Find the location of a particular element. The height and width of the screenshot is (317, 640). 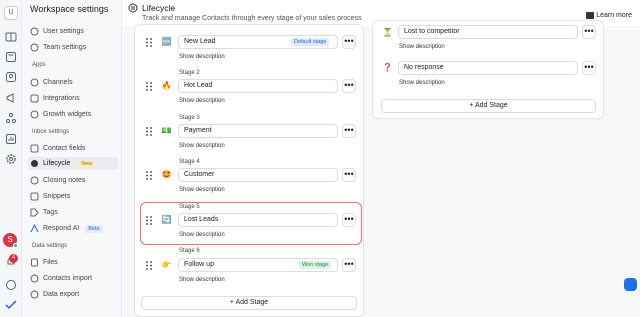

closing-notes-icon is located at coordinates (34, 180).